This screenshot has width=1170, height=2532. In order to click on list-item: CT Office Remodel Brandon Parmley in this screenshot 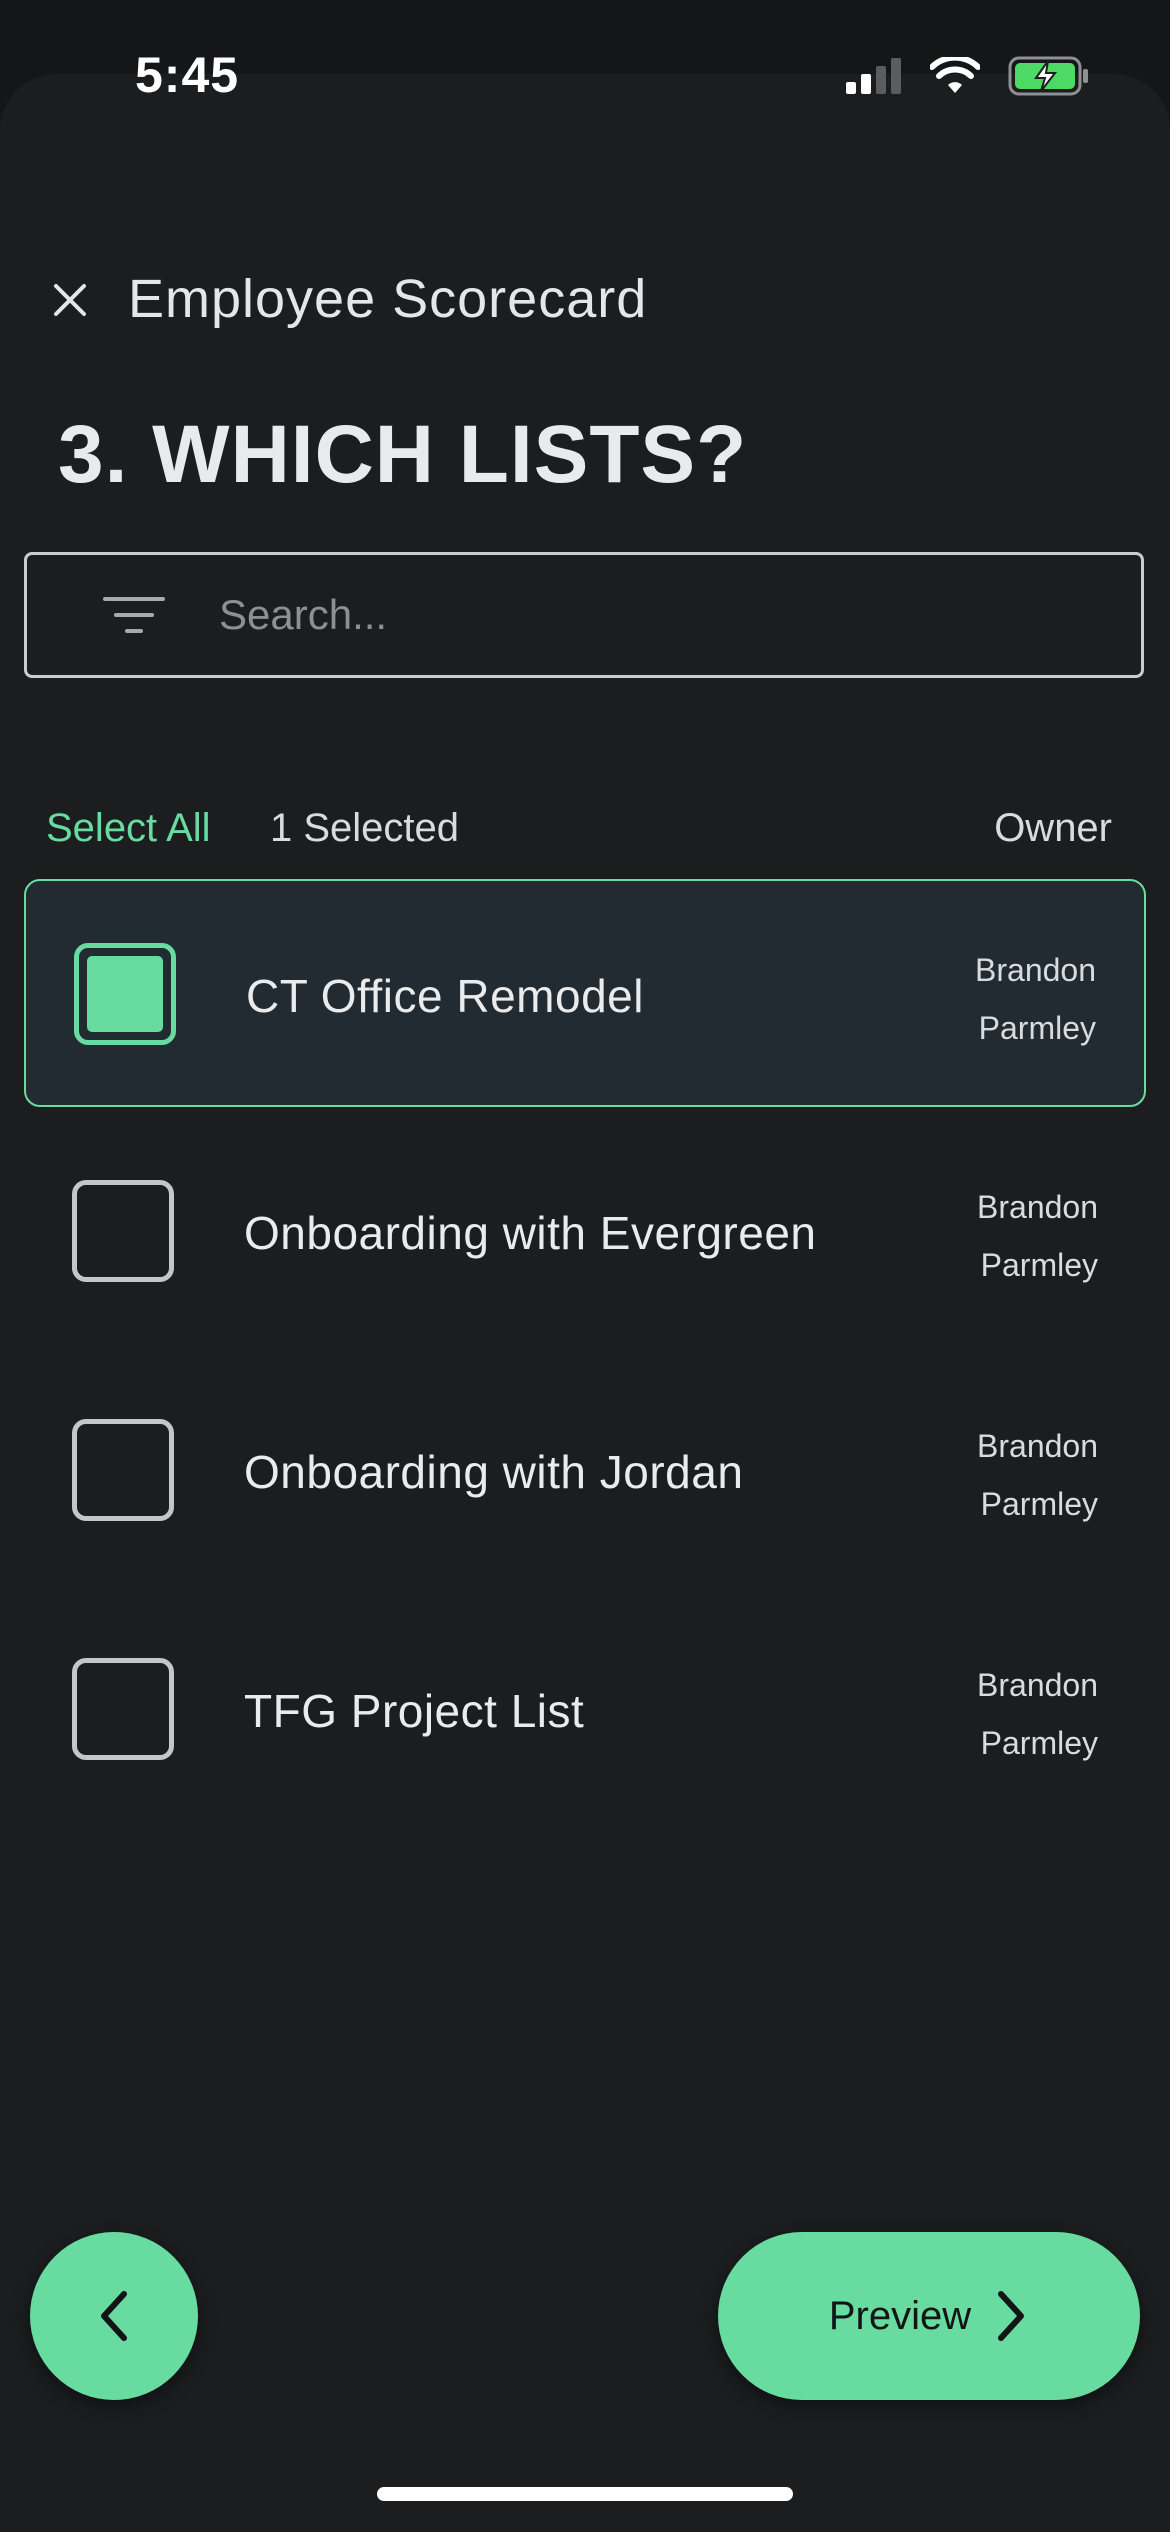, I will do `click(585, 993)`.